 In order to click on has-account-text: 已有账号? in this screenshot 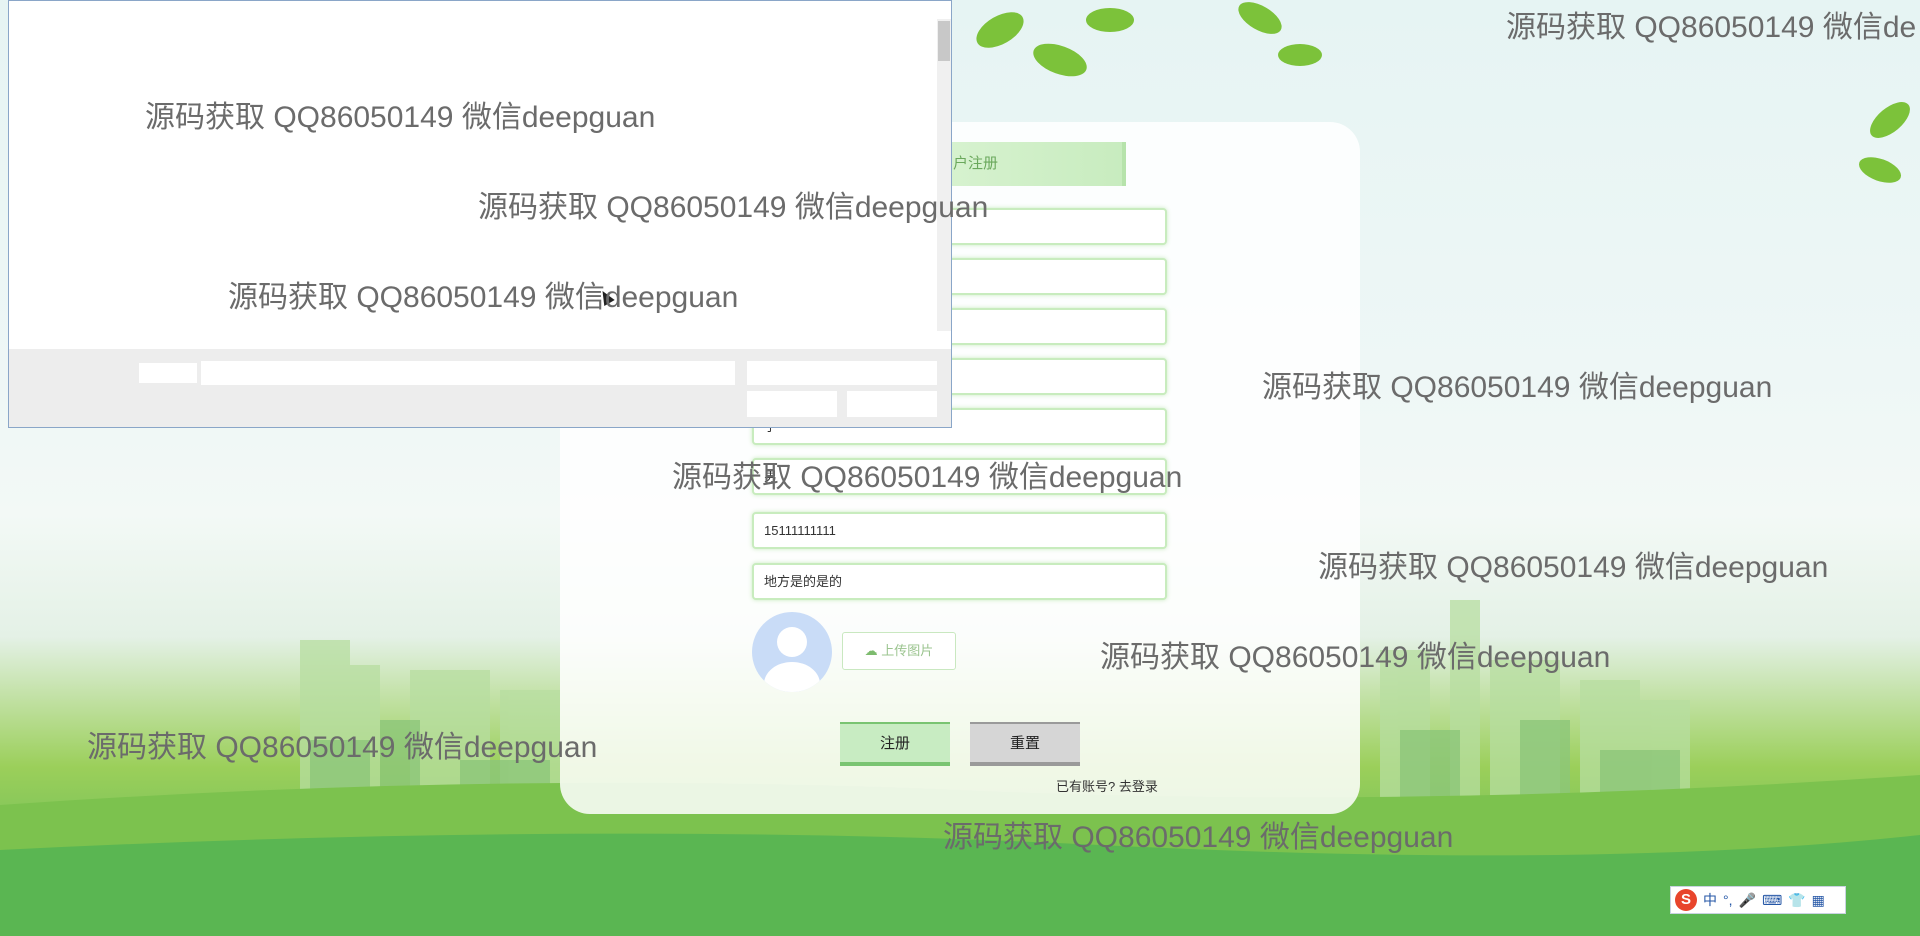, I will do `click(1086, 786)`.